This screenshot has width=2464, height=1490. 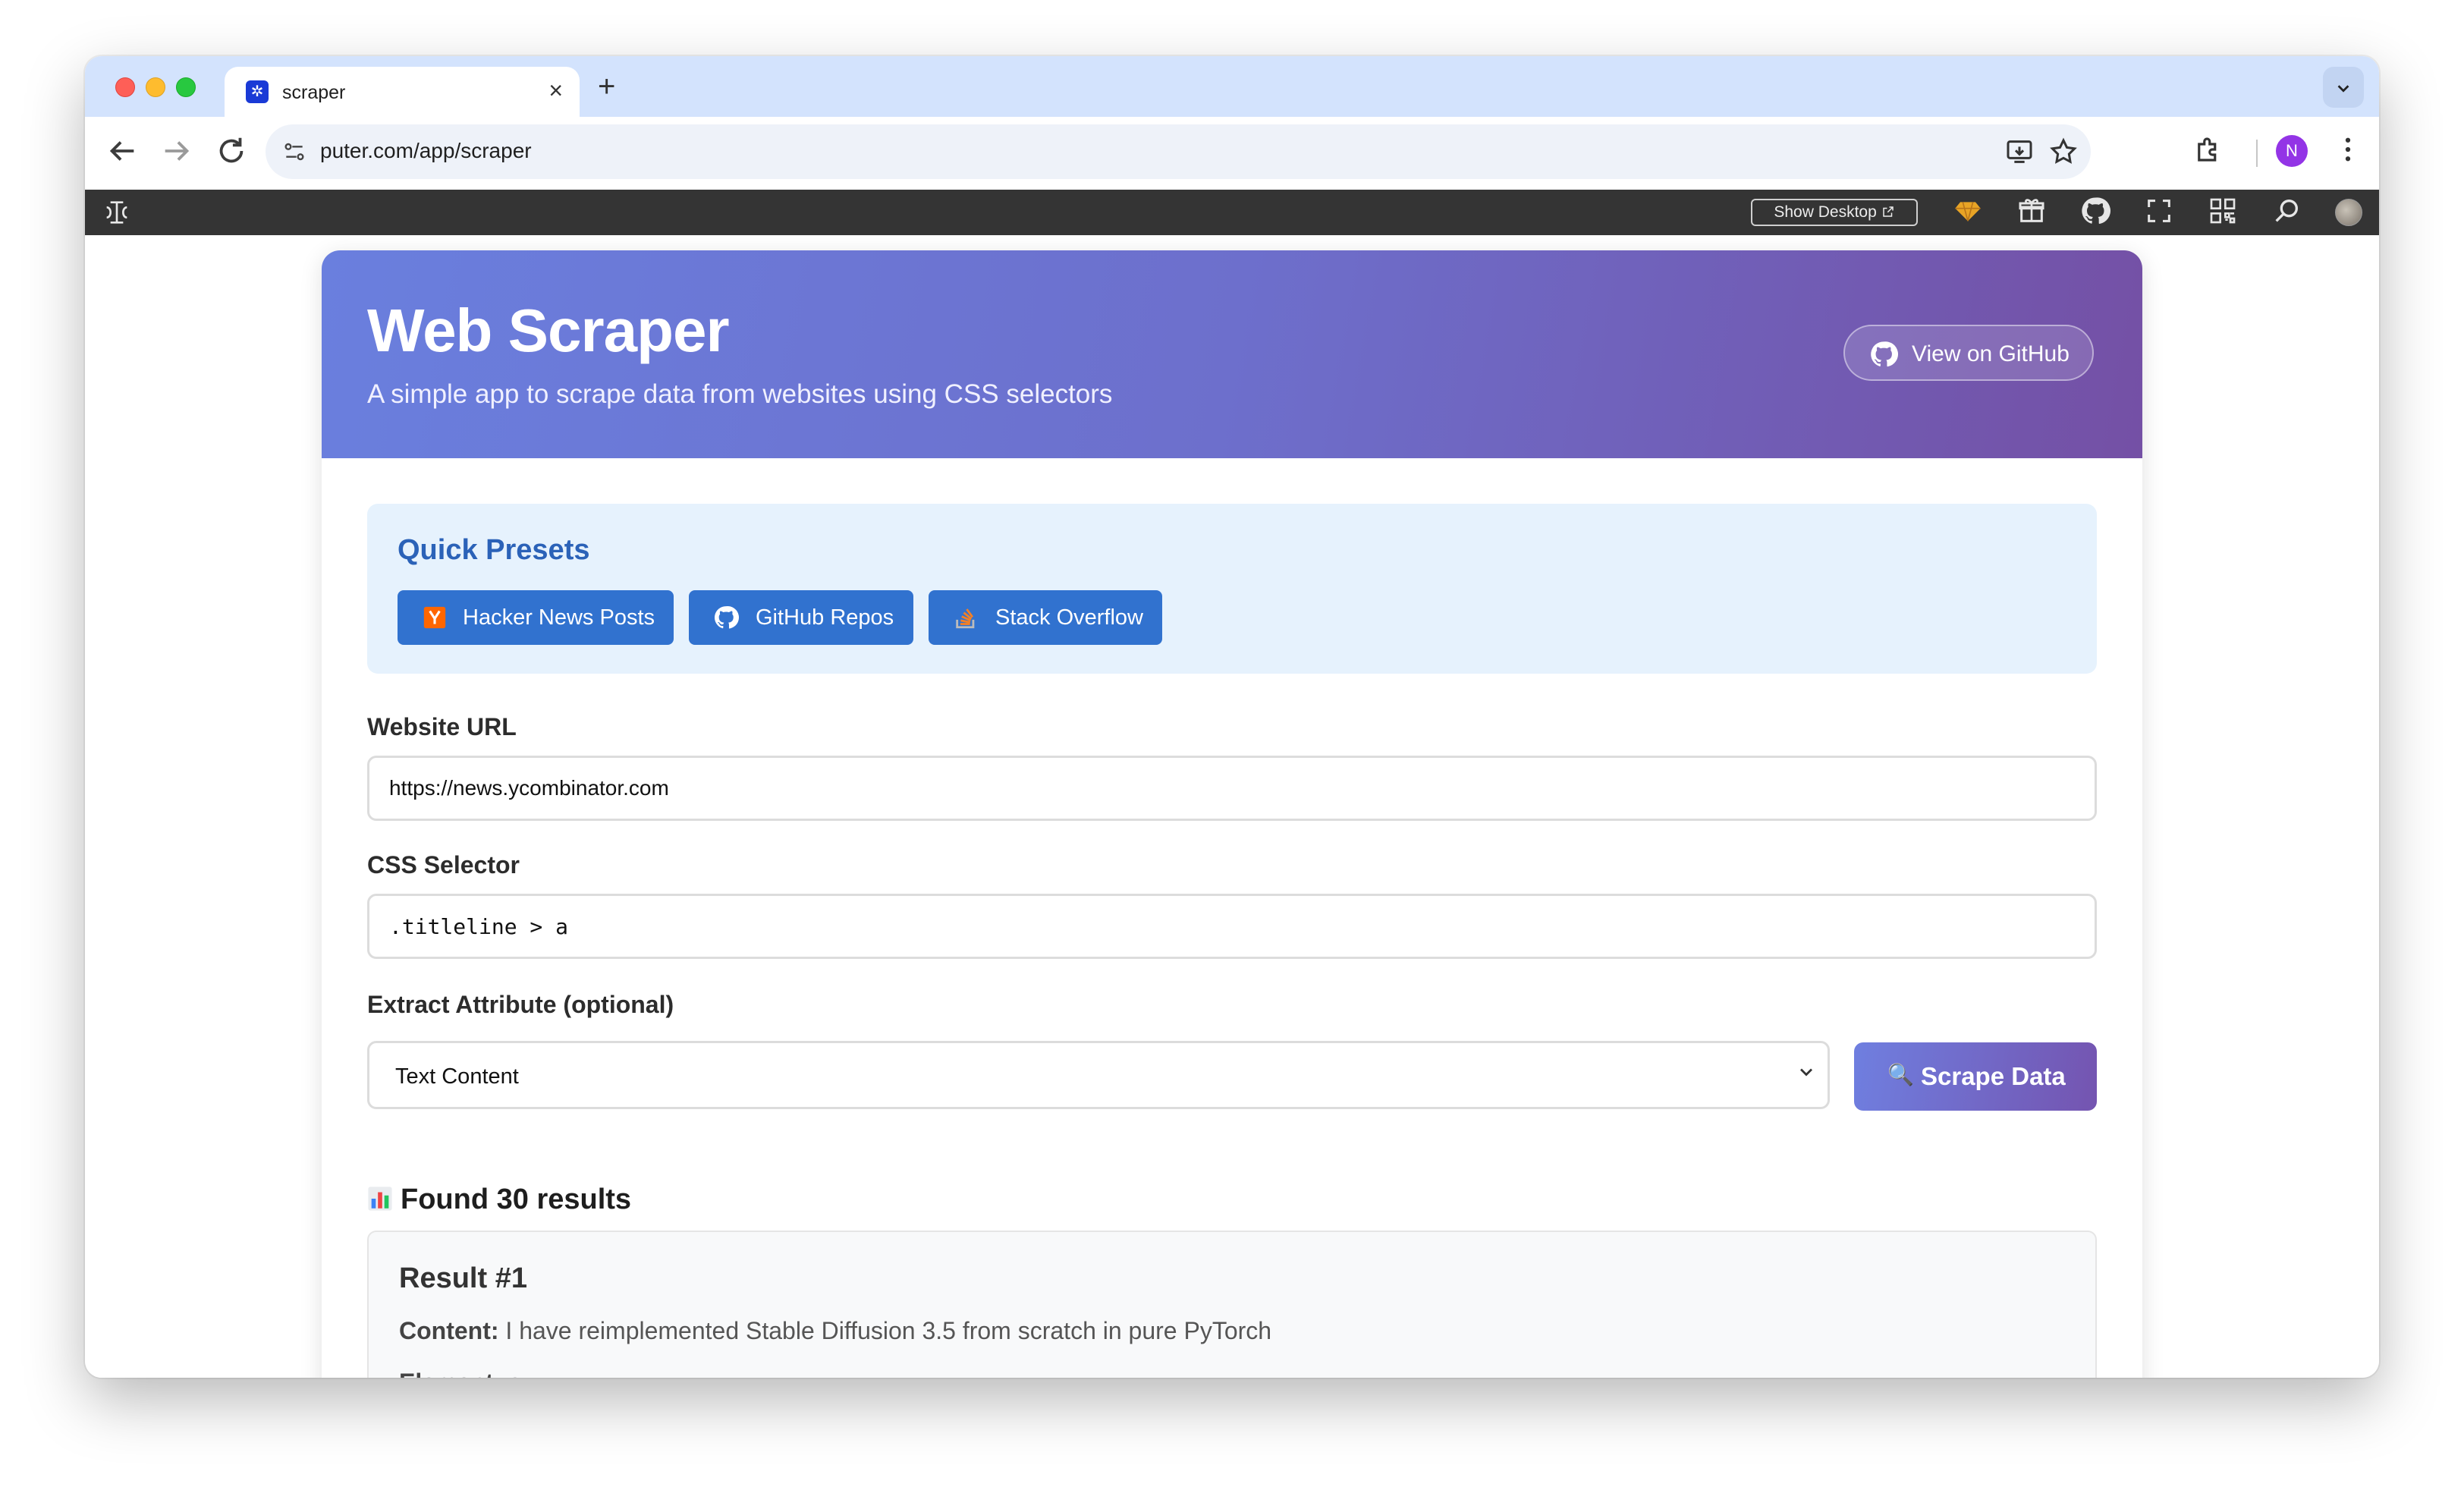 What do you see at coordinates (1825, 212) in the screenshot?
I see `show-desktop-label: Show Desktop` at bounding box center [1825, 212].